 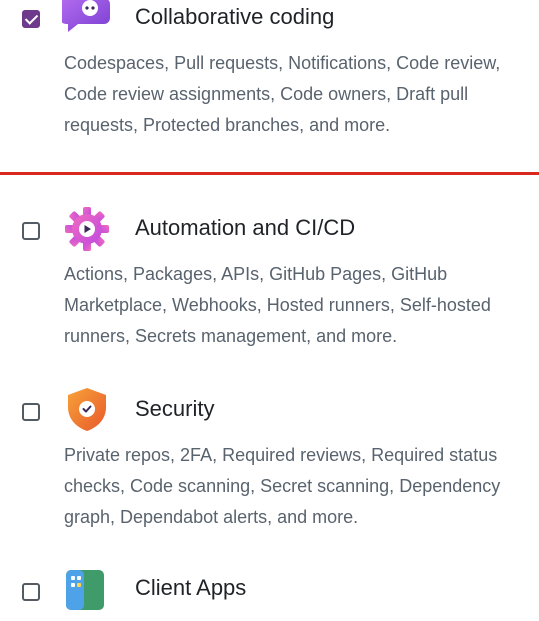 I want to click on client-apps-title: Client Apps, so click(x=191, y=587).